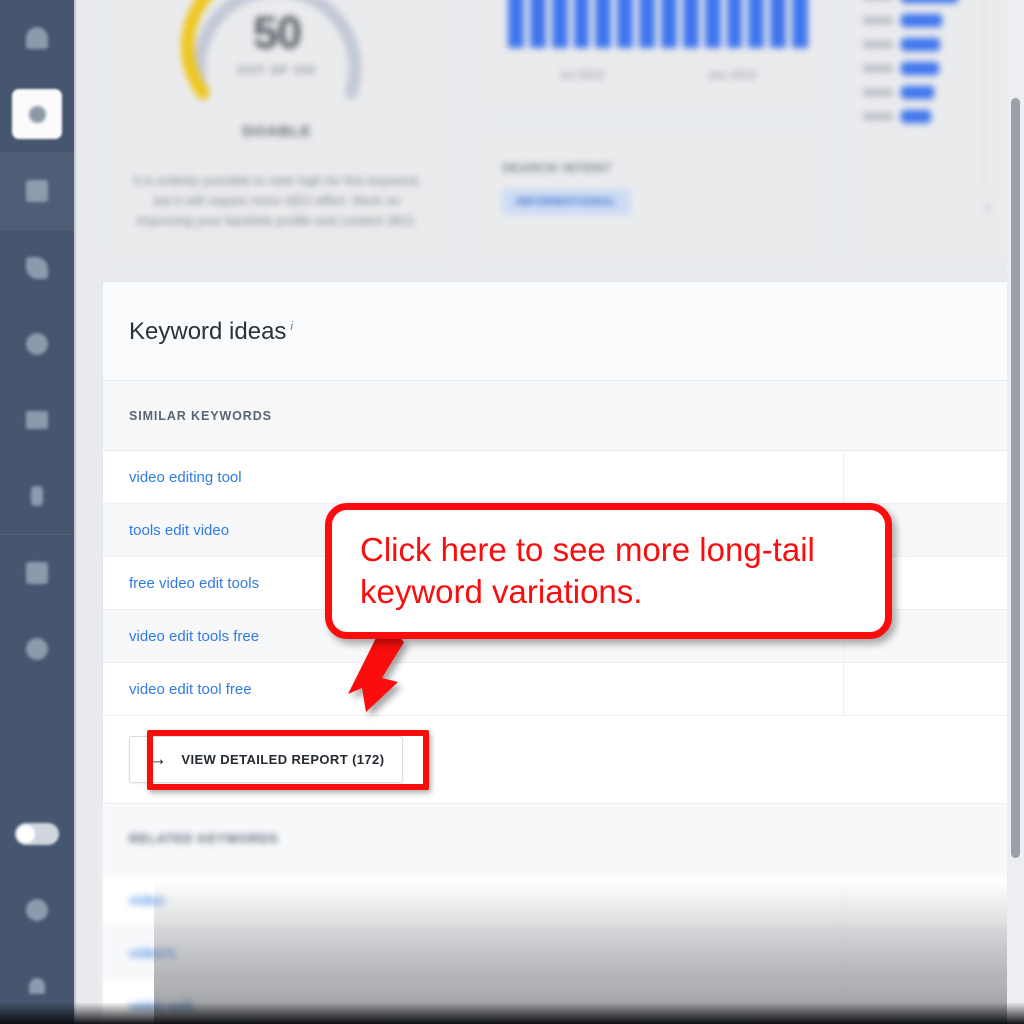 Image resolution: width=1024 pixels, height=1024 pixels. I want to click on search-intent-badge: INFORMATIONAL, so click(566, 202).